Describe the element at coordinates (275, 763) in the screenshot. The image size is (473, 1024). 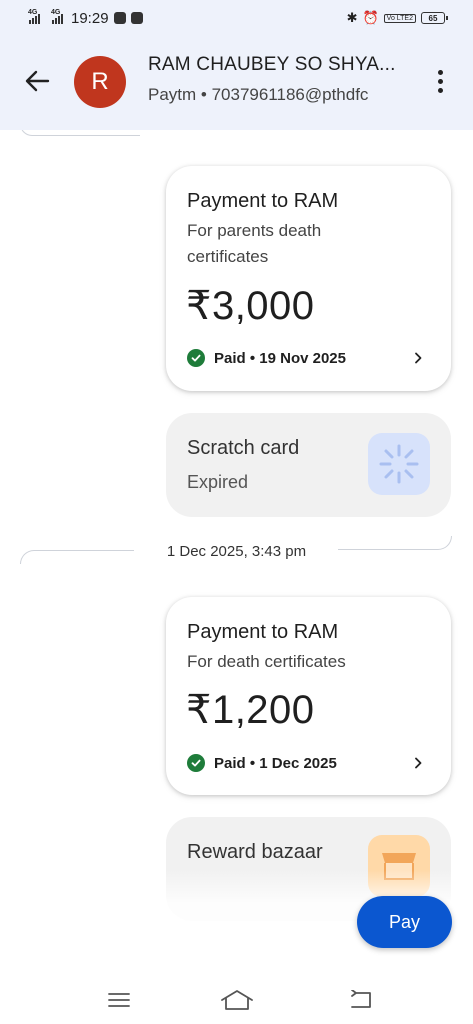
I see `payment-status-text: Paid • 1 Dec 2025` at that location.